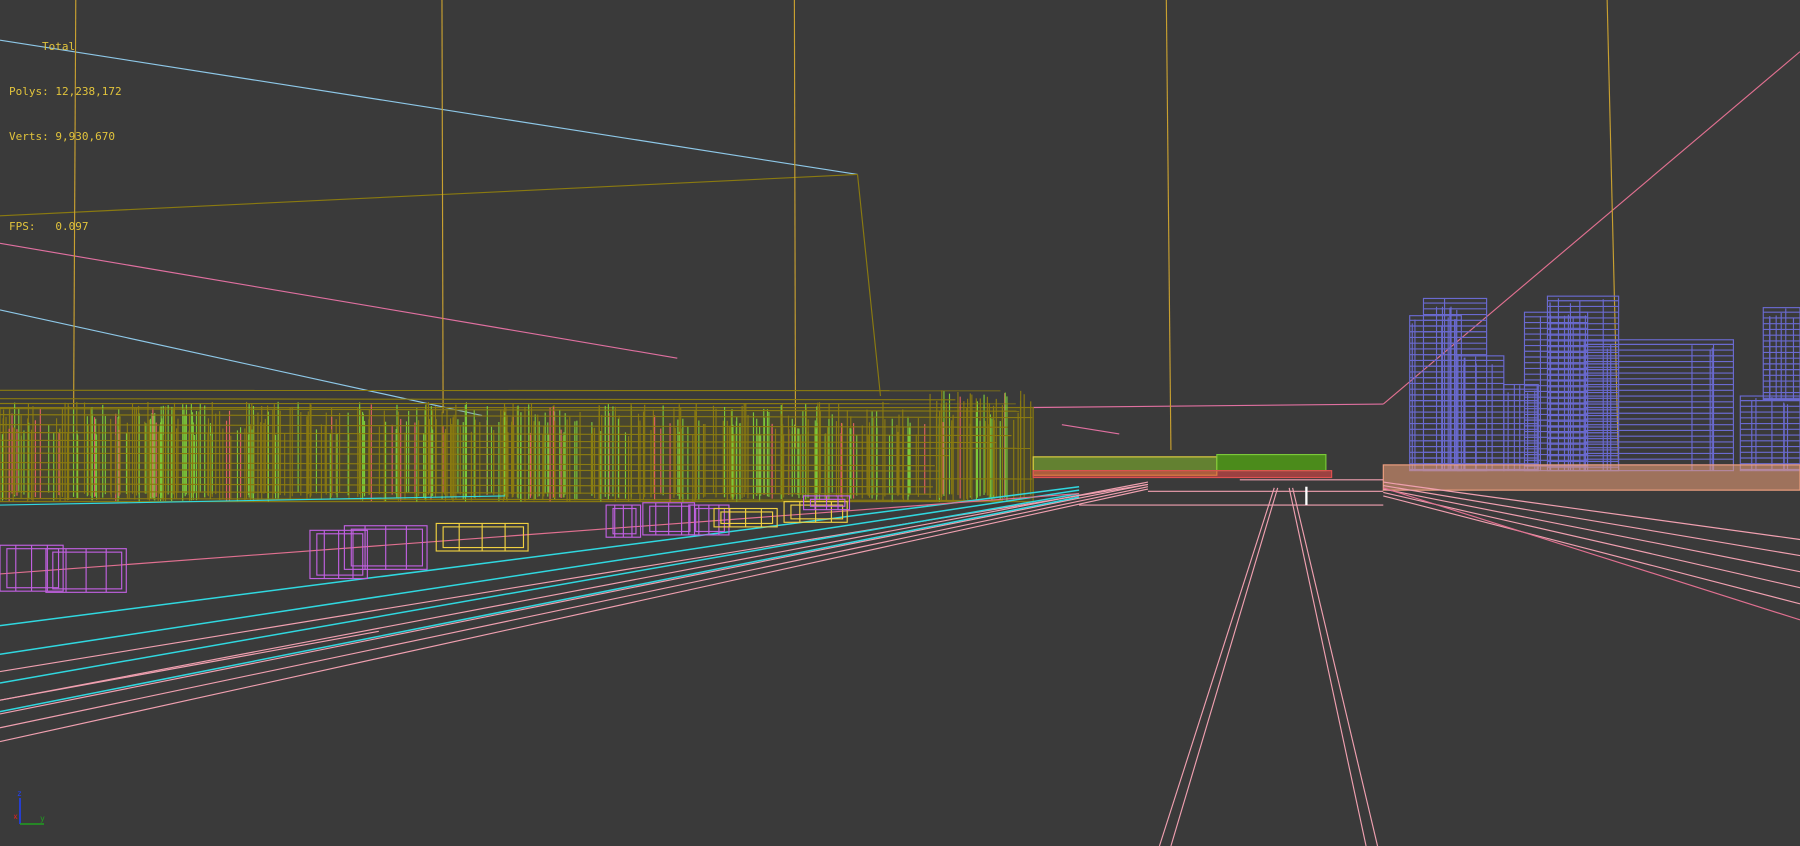 This screenshot has height=846, width=1800. Describe the element at coordinates (19, 794) in the screenshot. I see `axis-z-label: z` at that location.